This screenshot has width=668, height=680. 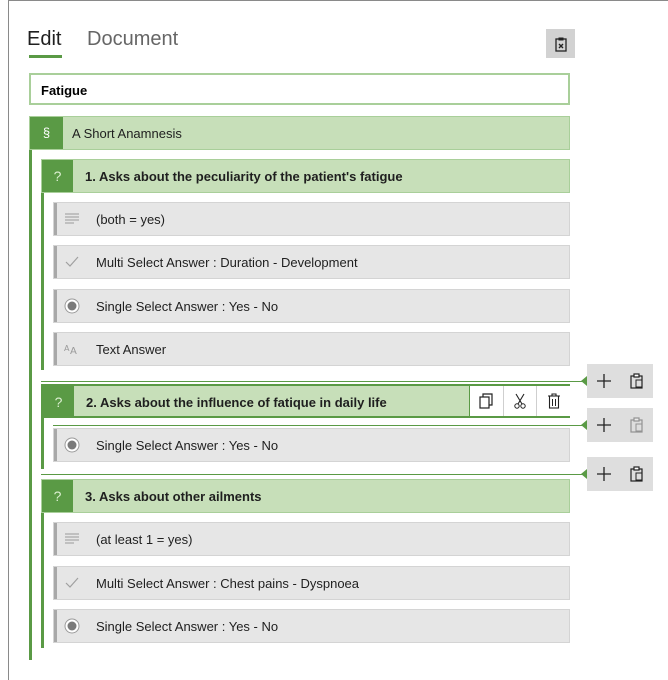 What do you see at coordinates (45, 56) in the screenshot?
I see `active-tab-indicator` at bounding box center [45, 56].